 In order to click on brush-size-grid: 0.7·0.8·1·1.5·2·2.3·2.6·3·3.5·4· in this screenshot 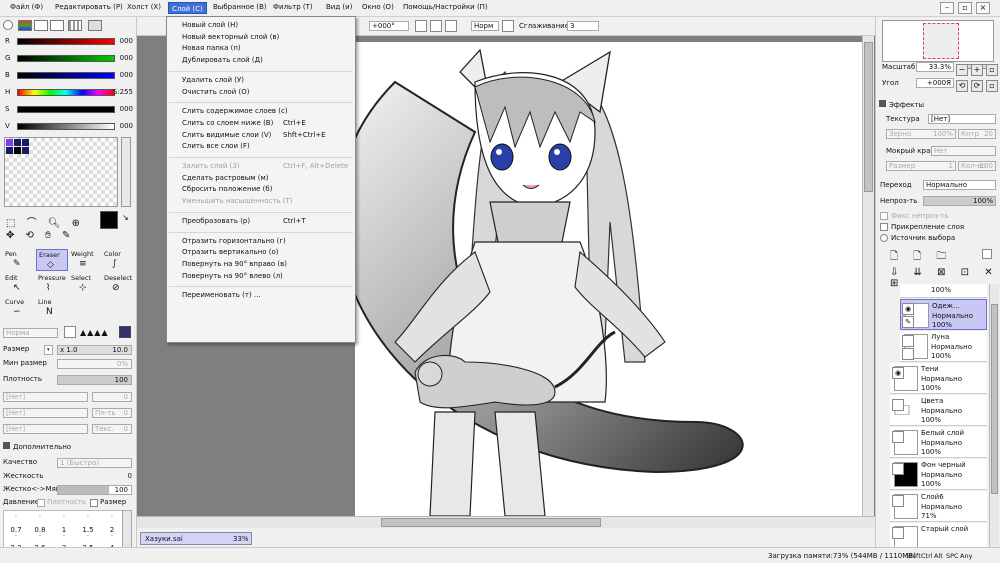, I will do `click(65, 531)`.